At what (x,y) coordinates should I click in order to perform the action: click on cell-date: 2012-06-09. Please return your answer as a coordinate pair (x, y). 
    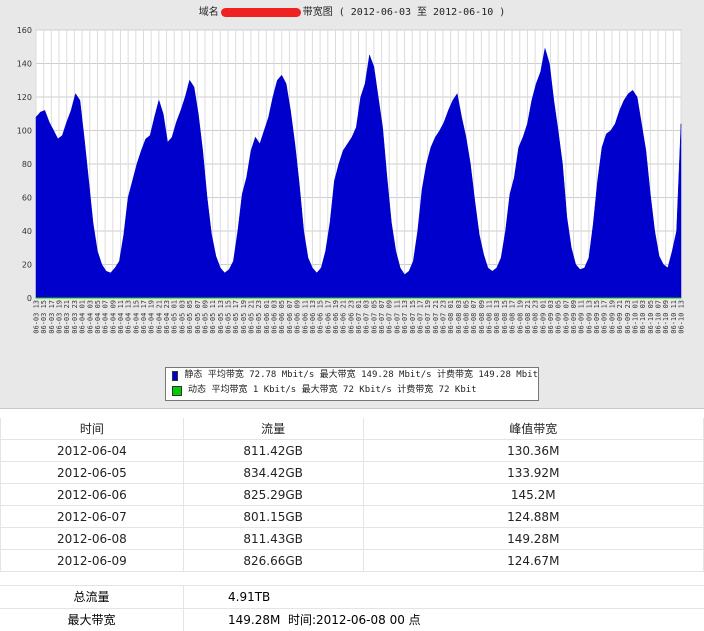
    Looking at the image, I should click on (92, 560).